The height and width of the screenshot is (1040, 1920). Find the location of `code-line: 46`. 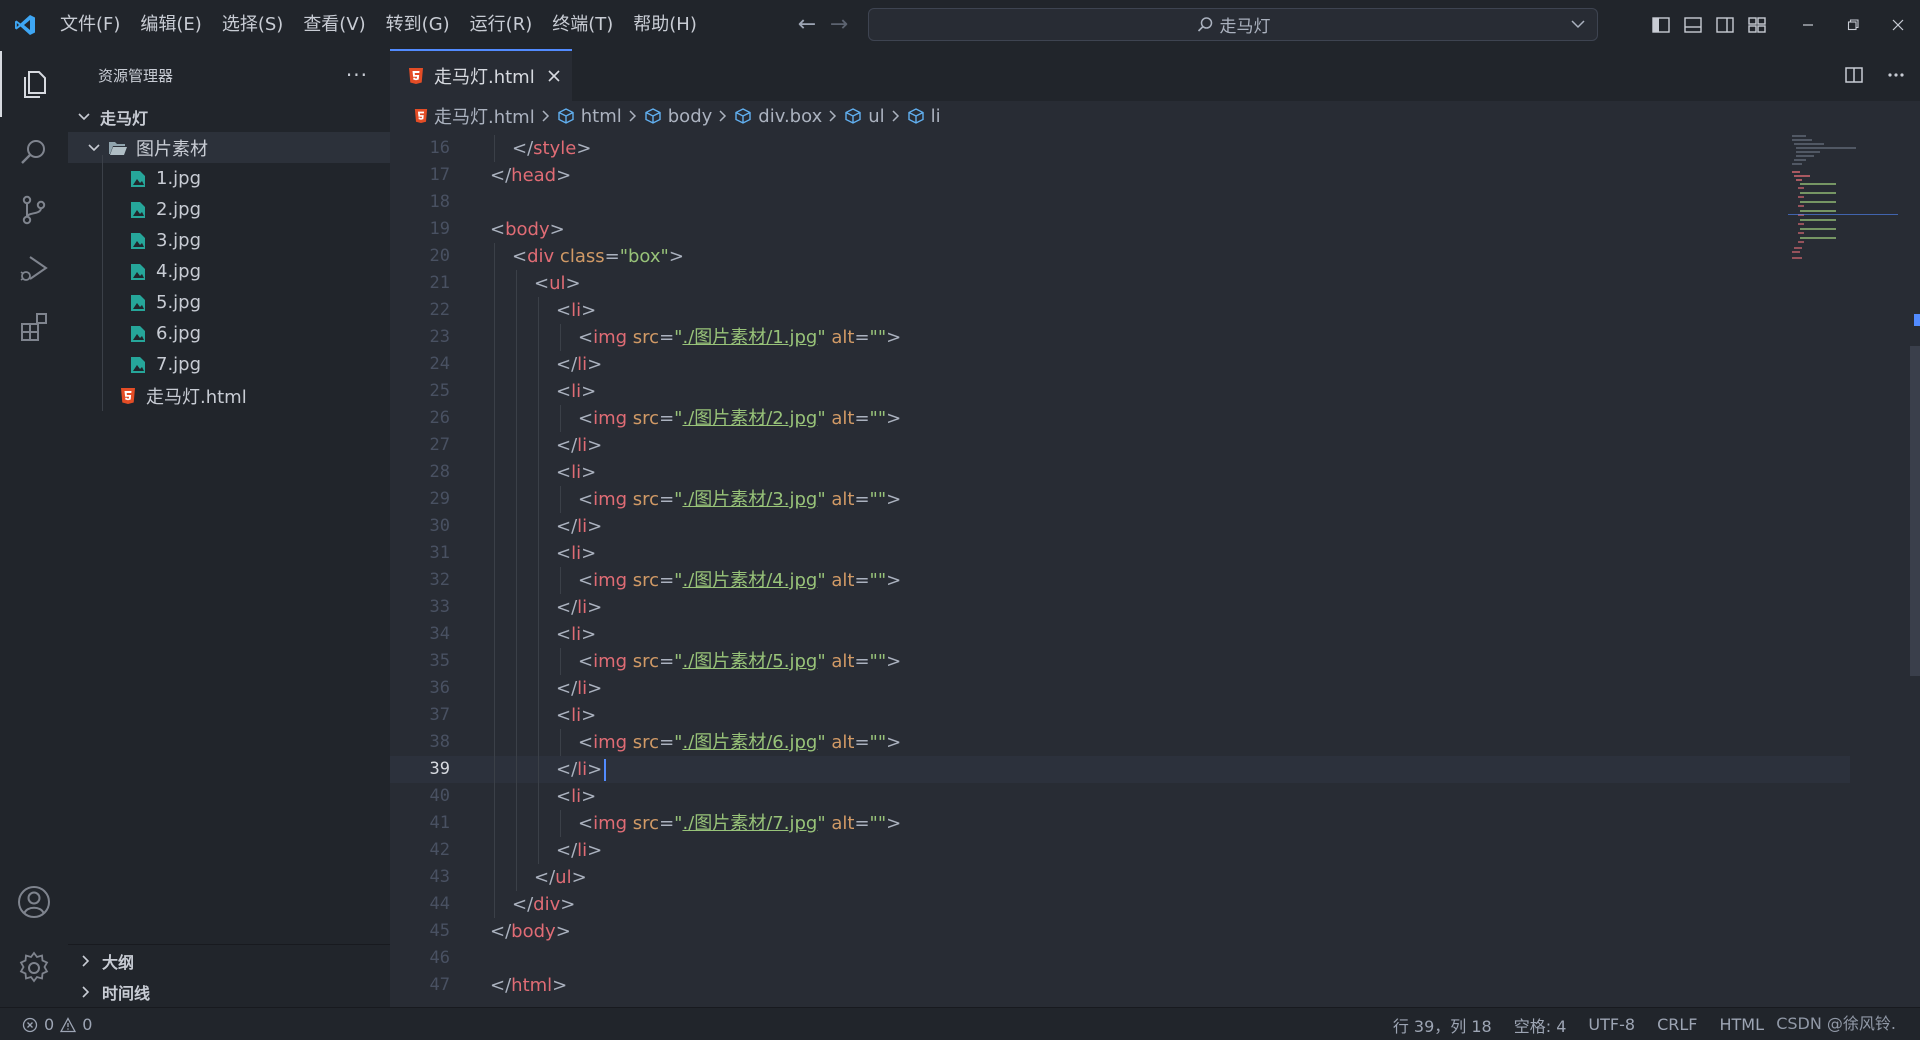

code-line: 46 is located at coordinates (1120, 958).